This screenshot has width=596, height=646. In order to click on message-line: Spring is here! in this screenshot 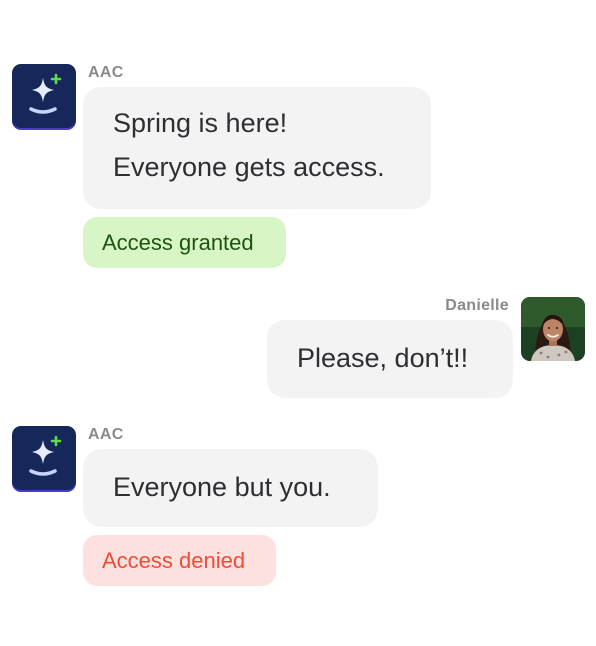, I will do `click(200, 123)`.